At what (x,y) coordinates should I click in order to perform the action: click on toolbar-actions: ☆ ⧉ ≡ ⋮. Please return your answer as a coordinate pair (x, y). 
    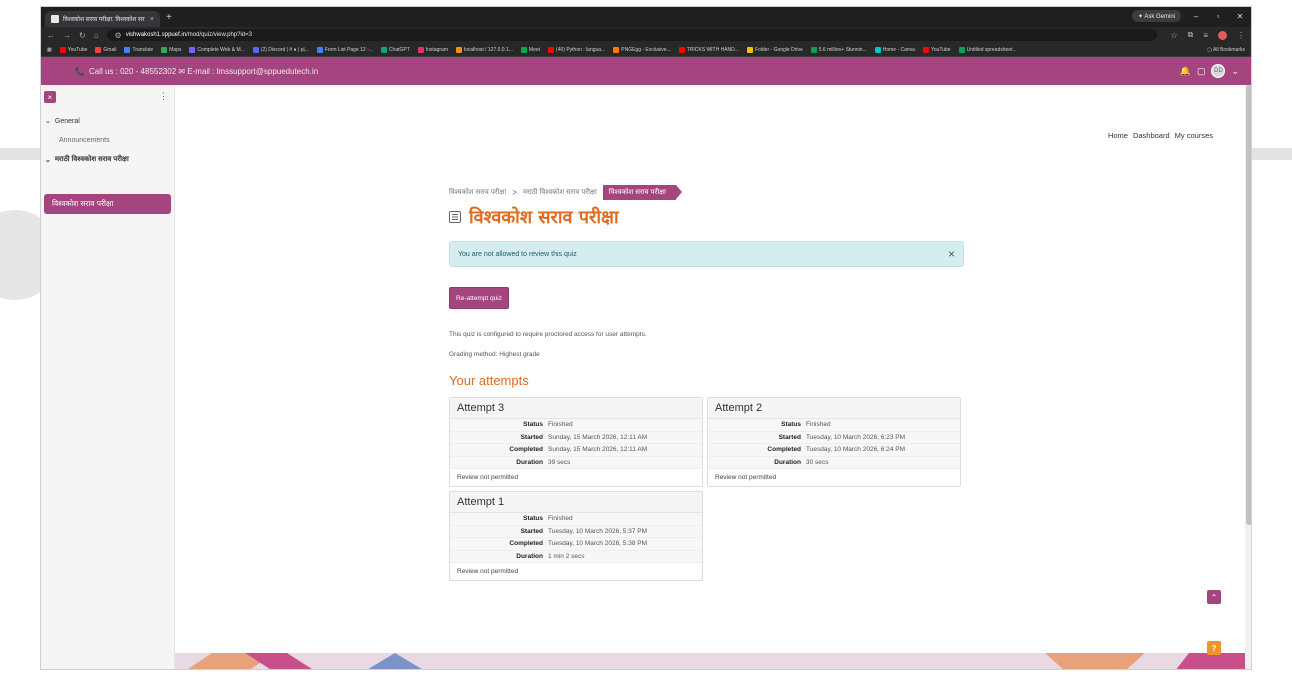
    Looking at the image, I should click on (1207, 35).